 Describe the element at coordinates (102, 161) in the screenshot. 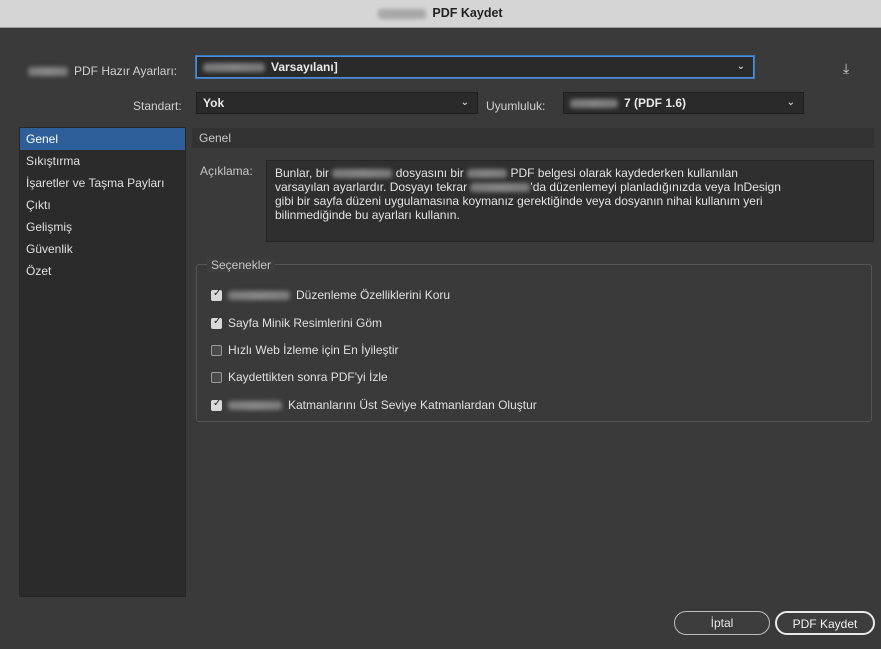

I see `sidebar-item-1: Sıkıştırma` at that location.